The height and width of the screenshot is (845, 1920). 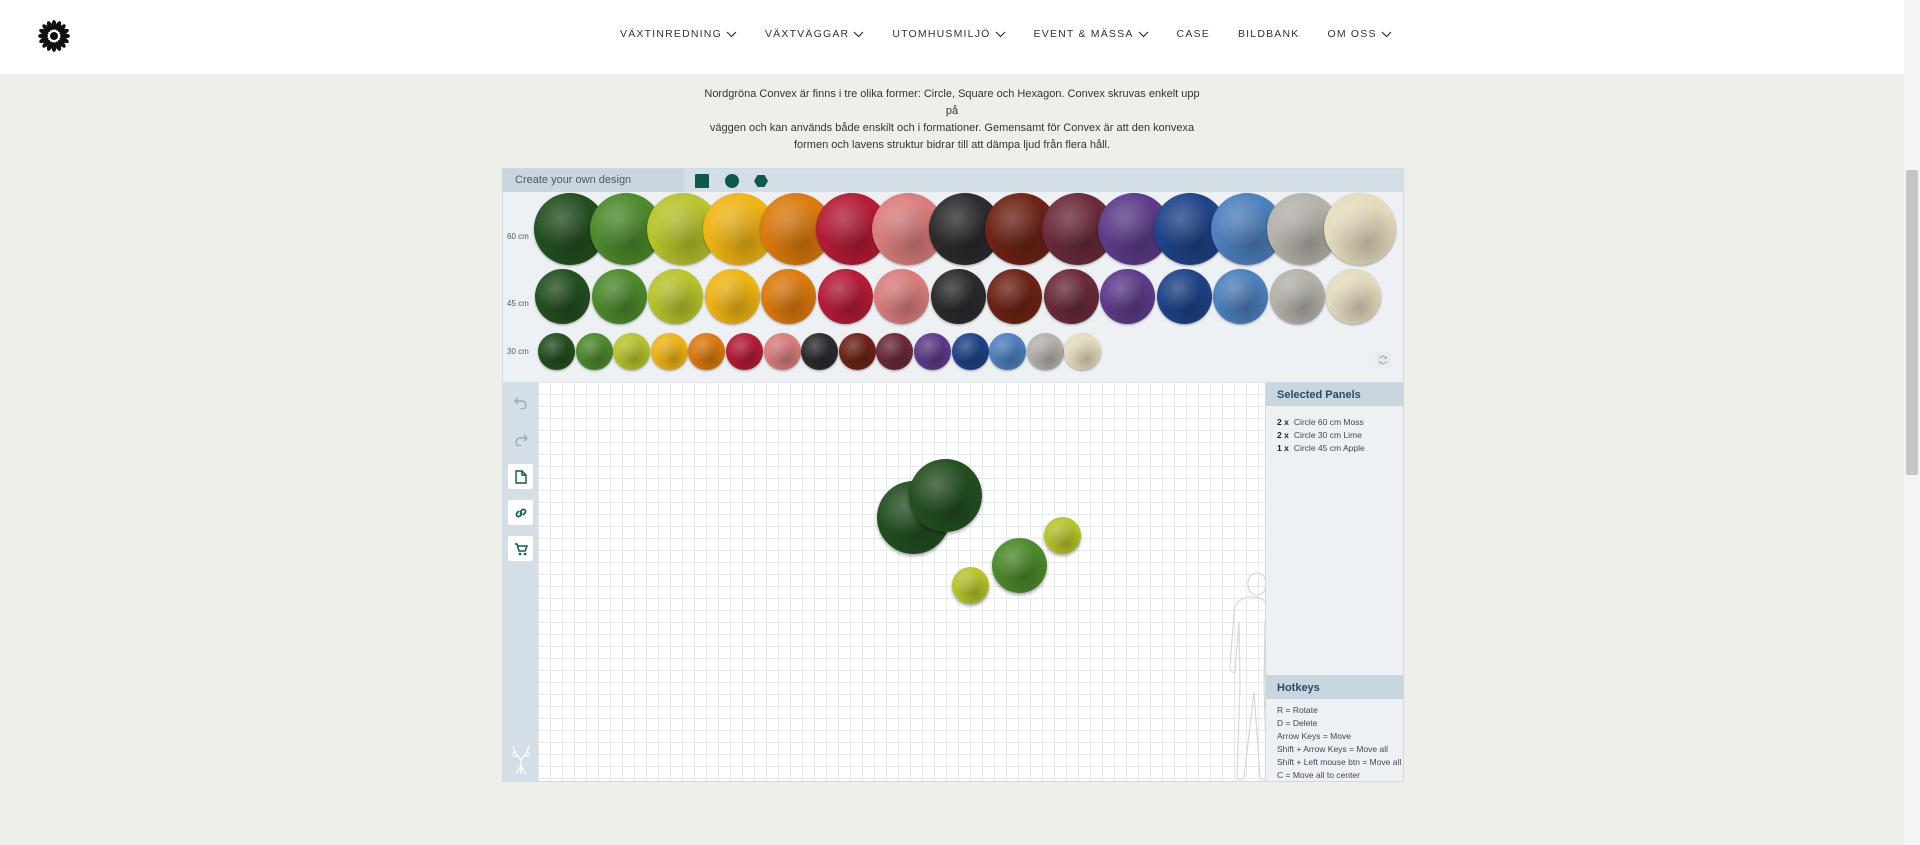 I want to click on scrollbar-track, so click(x=1912, y=422).